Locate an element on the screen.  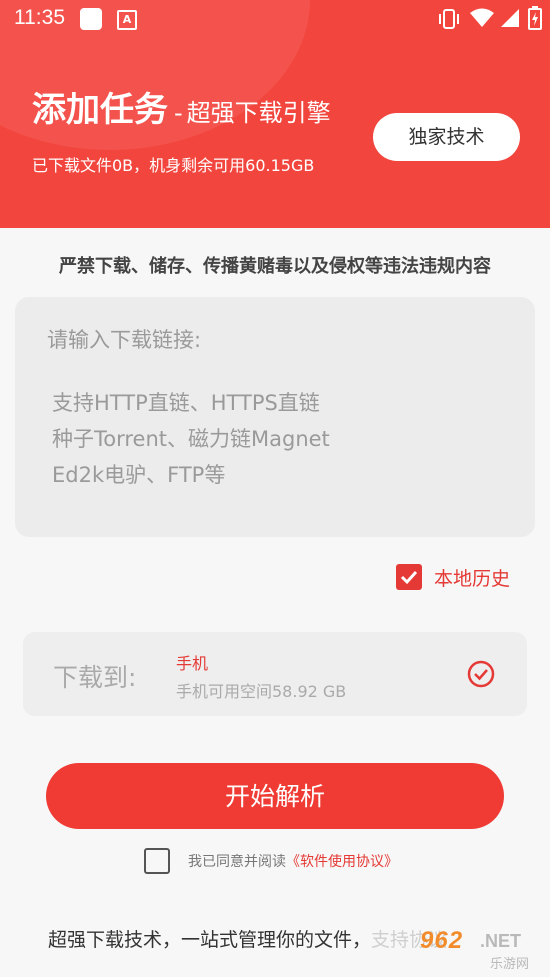
vibrate-icon is located at coordinates (449, 19).